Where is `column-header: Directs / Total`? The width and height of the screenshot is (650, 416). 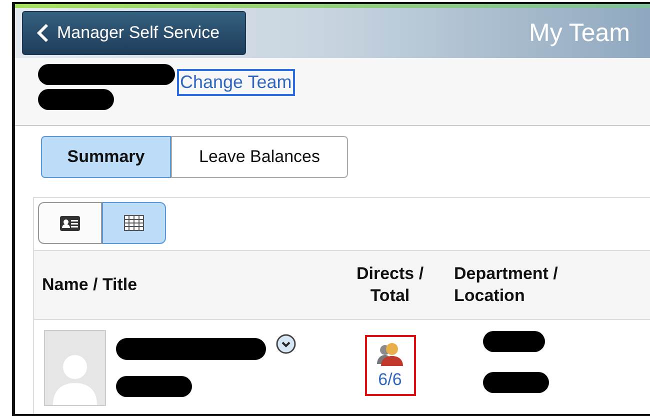
column-header: Directs / Total is located at coordinates (390, 285).